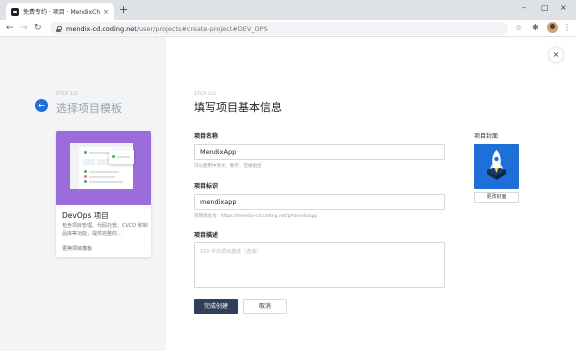  Describe the element at coordinates (535, 28) in the screenshot. I see `extension-icon: ✱` at that location.